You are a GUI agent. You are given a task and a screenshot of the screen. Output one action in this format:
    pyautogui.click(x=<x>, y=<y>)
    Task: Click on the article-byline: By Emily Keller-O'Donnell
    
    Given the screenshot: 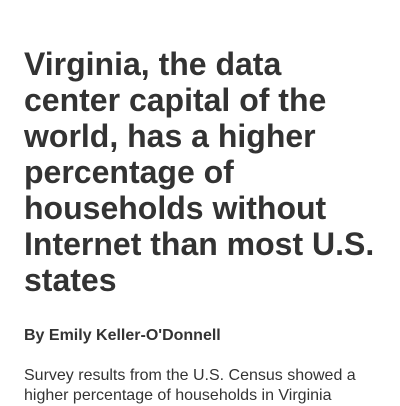 What is the action you would take?
    pyautogui.click(x=122, y=335)
    